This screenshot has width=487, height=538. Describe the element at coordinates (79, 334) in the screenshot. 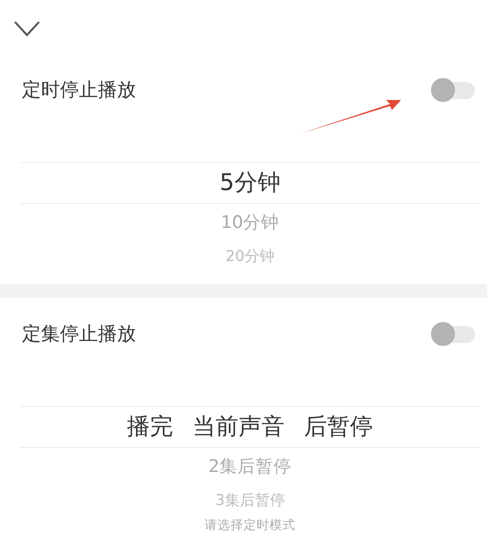

I see `setting-label: 定集停止播放` at that location.